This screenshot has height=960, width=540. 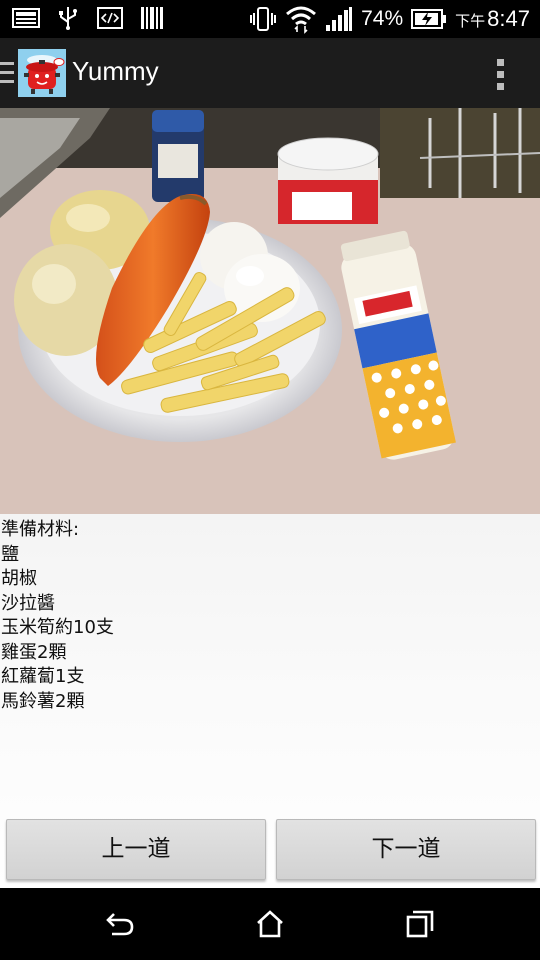 What do you see at coordinates (339, 19) in the screenshot?
I see `signal-icon` at bounding box center [339, 19].